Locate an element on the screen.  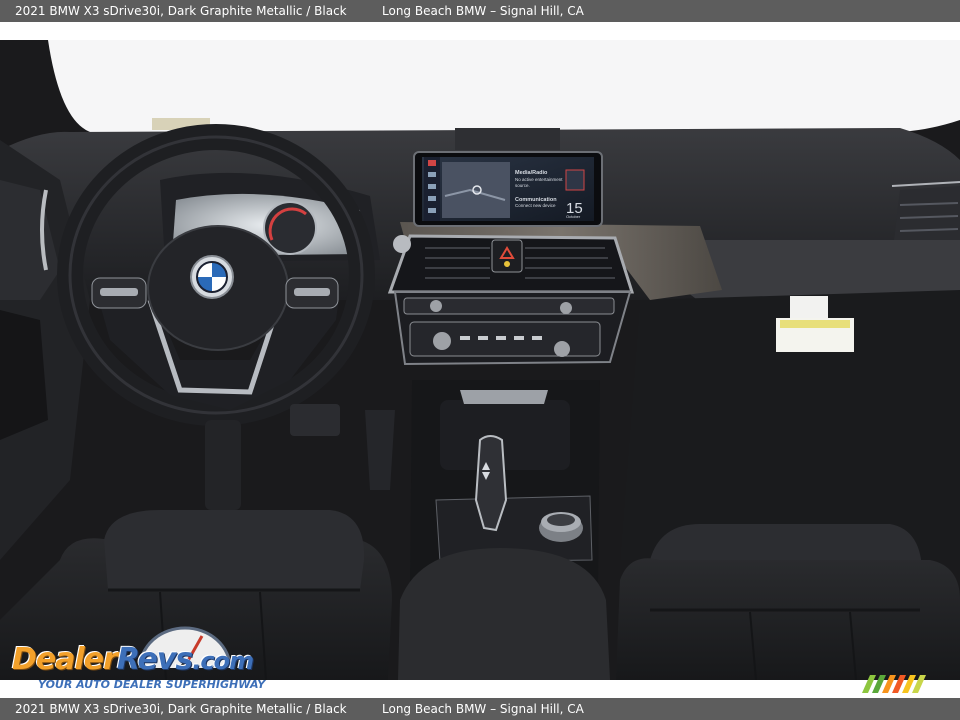
navigation-map is located at coordinates (476, 190).